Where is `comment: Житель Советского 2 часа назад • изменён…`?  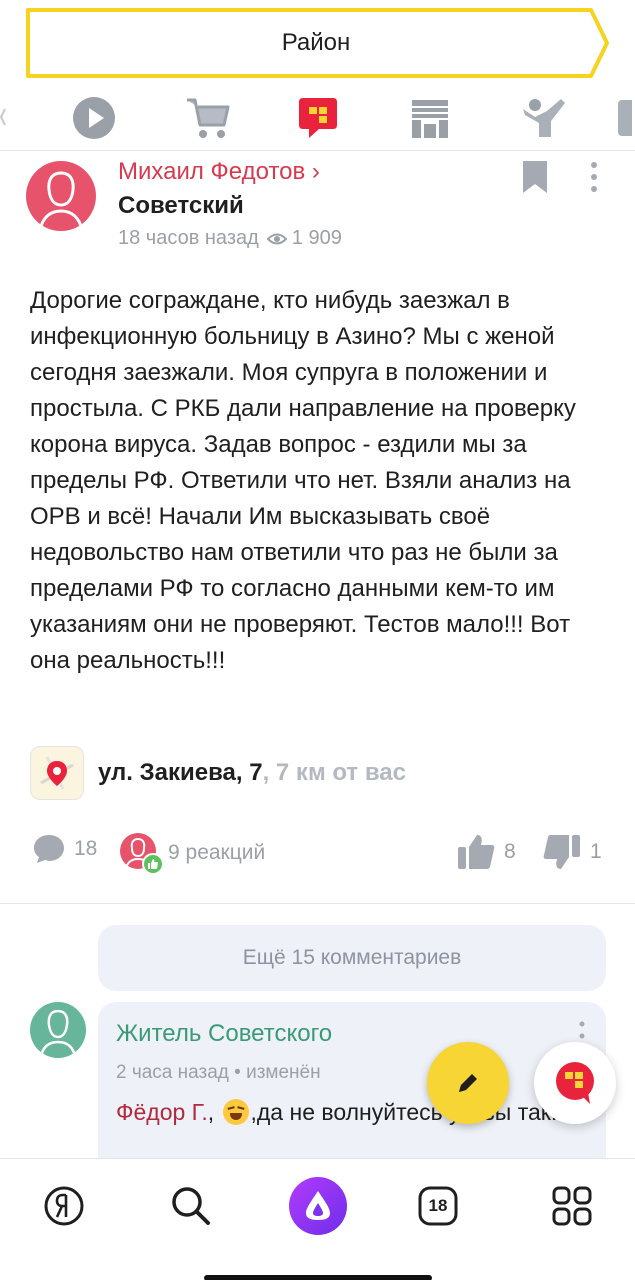
comment: Житель Советского 2 часа назад • изменён… is located at coordinates (352, 1087).